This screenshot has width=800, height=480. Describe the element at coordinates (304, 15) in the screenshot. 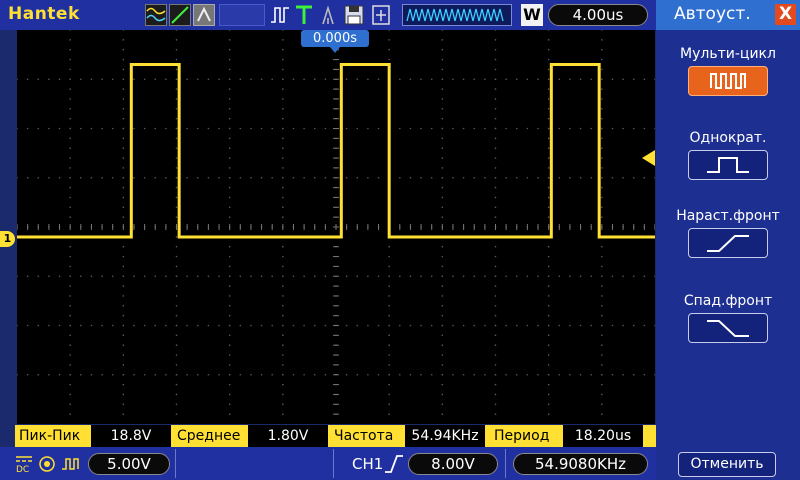

I see `trigger-t-icon` at that location.